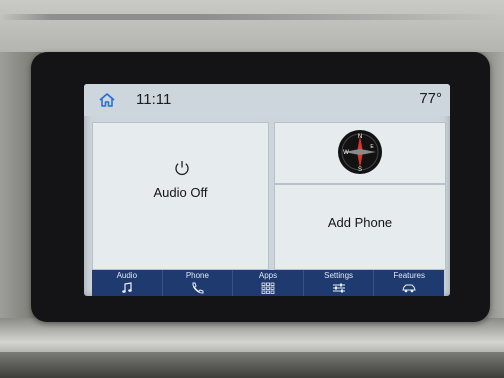 The image size is (504, 378). Describe the element at coordinates (409, 283) in the screenshot. I see `nav-features: Features` at that location.